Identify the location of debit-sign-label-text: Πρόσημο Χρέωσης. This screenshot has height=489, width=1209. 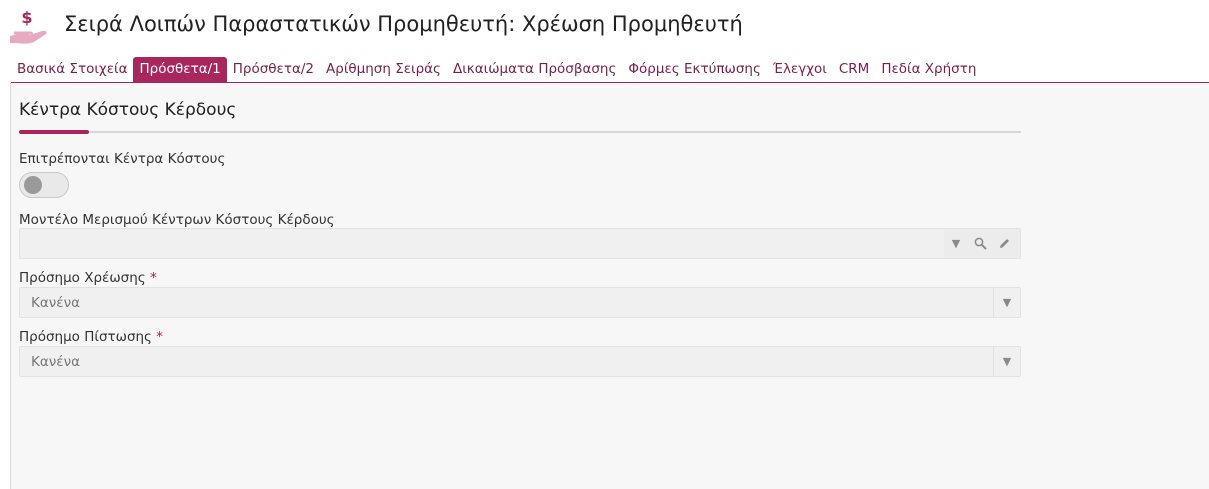
(82, 278).